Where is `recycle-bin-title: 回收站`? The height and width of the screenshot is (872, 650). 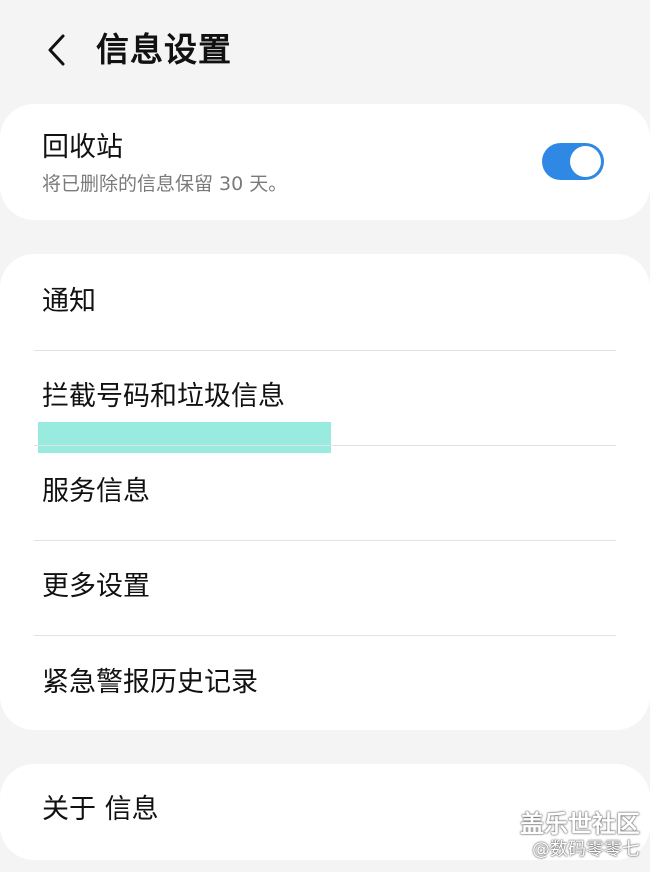 recycle-bin-title: 回收站 is located at coordinates (82, 147).